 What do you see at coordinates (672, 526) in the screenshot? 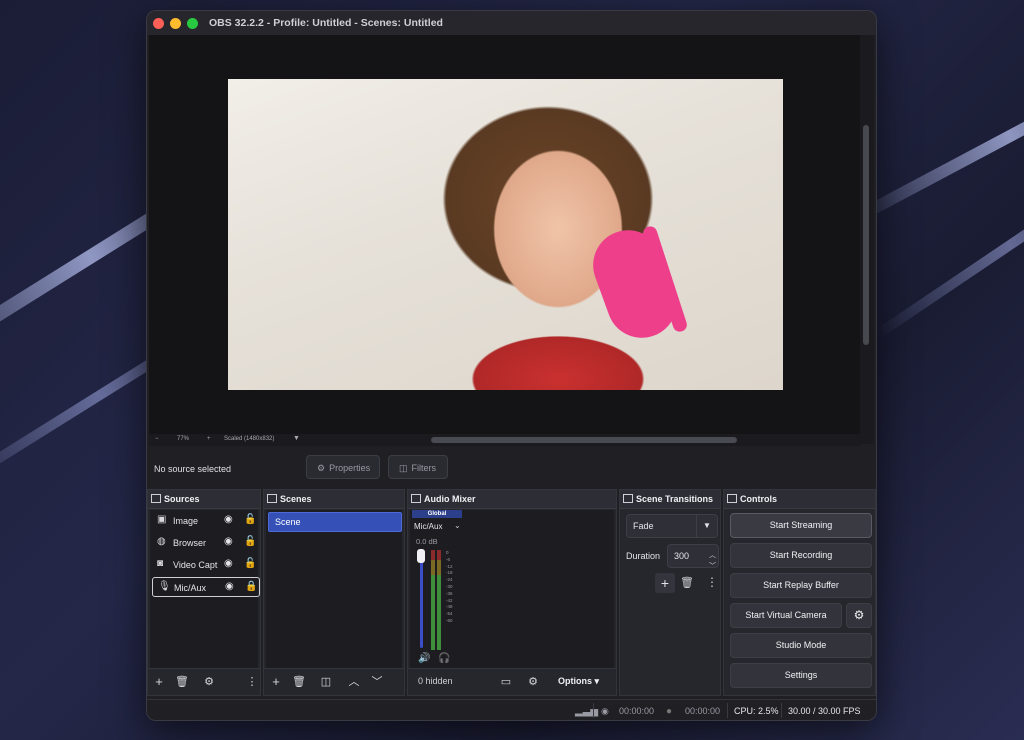
I see `transition-select: Fade ▼` at bounding box center [672, 526].